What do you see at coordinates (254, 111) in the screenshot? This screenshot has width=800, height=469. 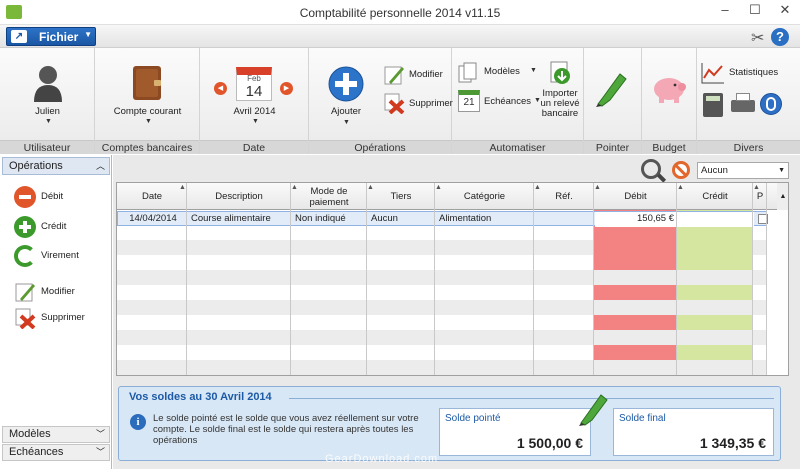 I see `date-value: Avril 2014` at bounding box center [254, 111].